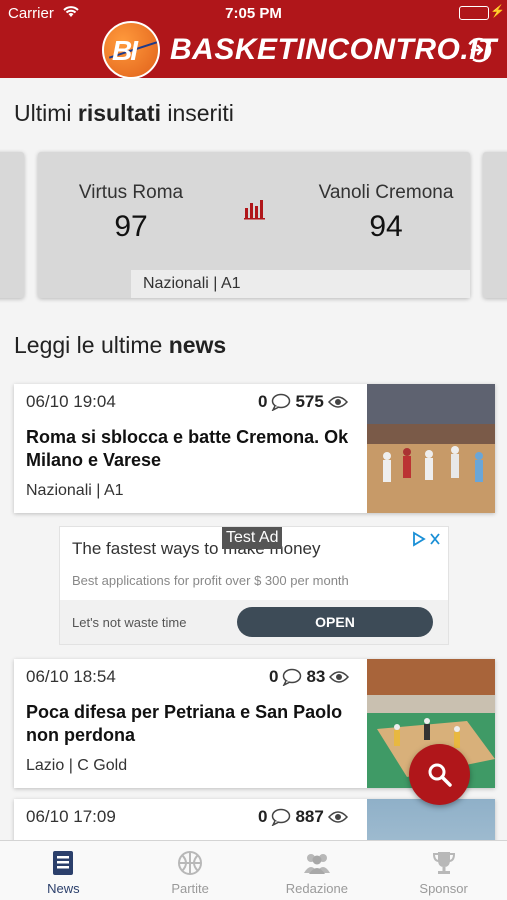  I want to click on tab-partite: Partite, so click(190, 870).